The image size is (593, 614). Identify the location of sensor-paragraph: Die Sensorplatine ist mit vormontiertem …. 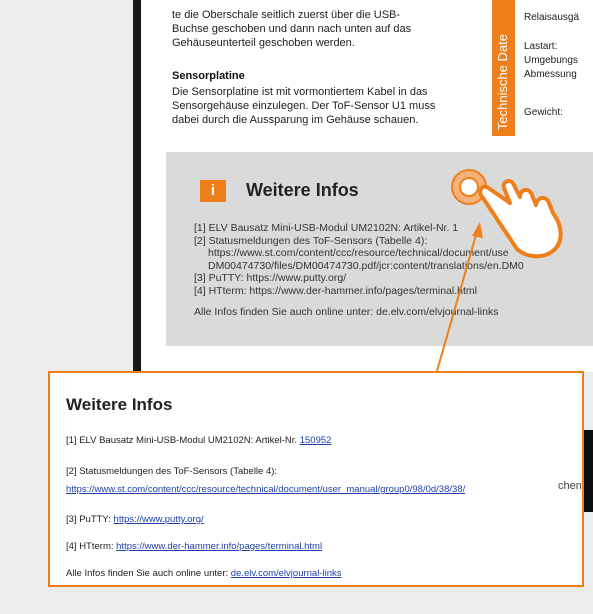
(328, 106).